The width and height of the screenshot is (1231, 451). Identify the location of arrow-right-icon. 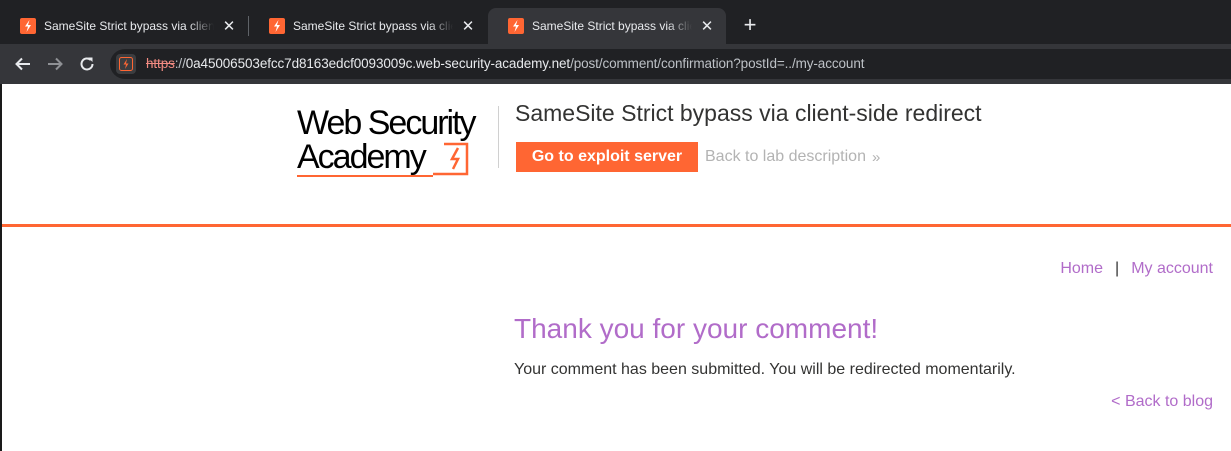
(55, 64).